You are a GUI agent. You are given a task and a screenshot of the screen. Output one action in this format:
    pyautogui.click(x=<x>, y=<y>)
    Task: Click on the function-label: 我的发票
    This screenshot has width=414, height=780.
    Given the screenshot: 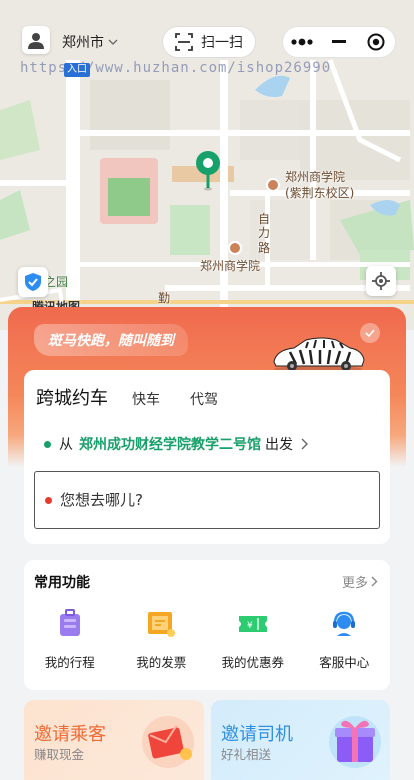 What is the action you would take?
    pyautogui.click(x=161, y=662)
    